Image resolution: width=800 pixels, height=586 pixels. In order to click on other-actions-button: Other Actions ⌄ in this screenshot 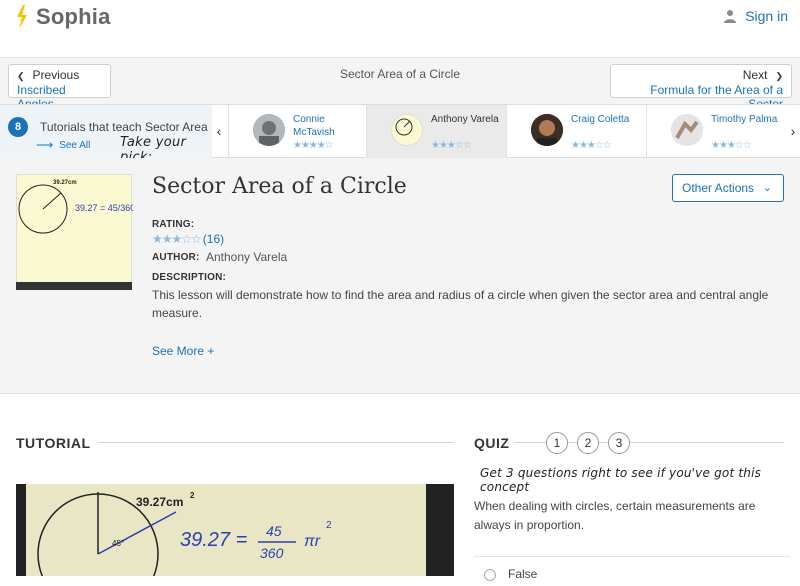, I will do `click(728, 188)`.